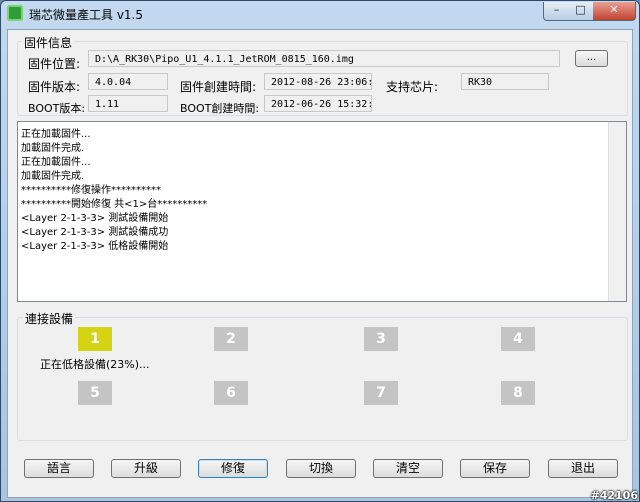 Image resolution: width=640 pixels, height=502 pixels. What do you see at coordinates (518, 339) in the screenshot?
I see `device-slot-4: 4` at bounding box center [518, 339].